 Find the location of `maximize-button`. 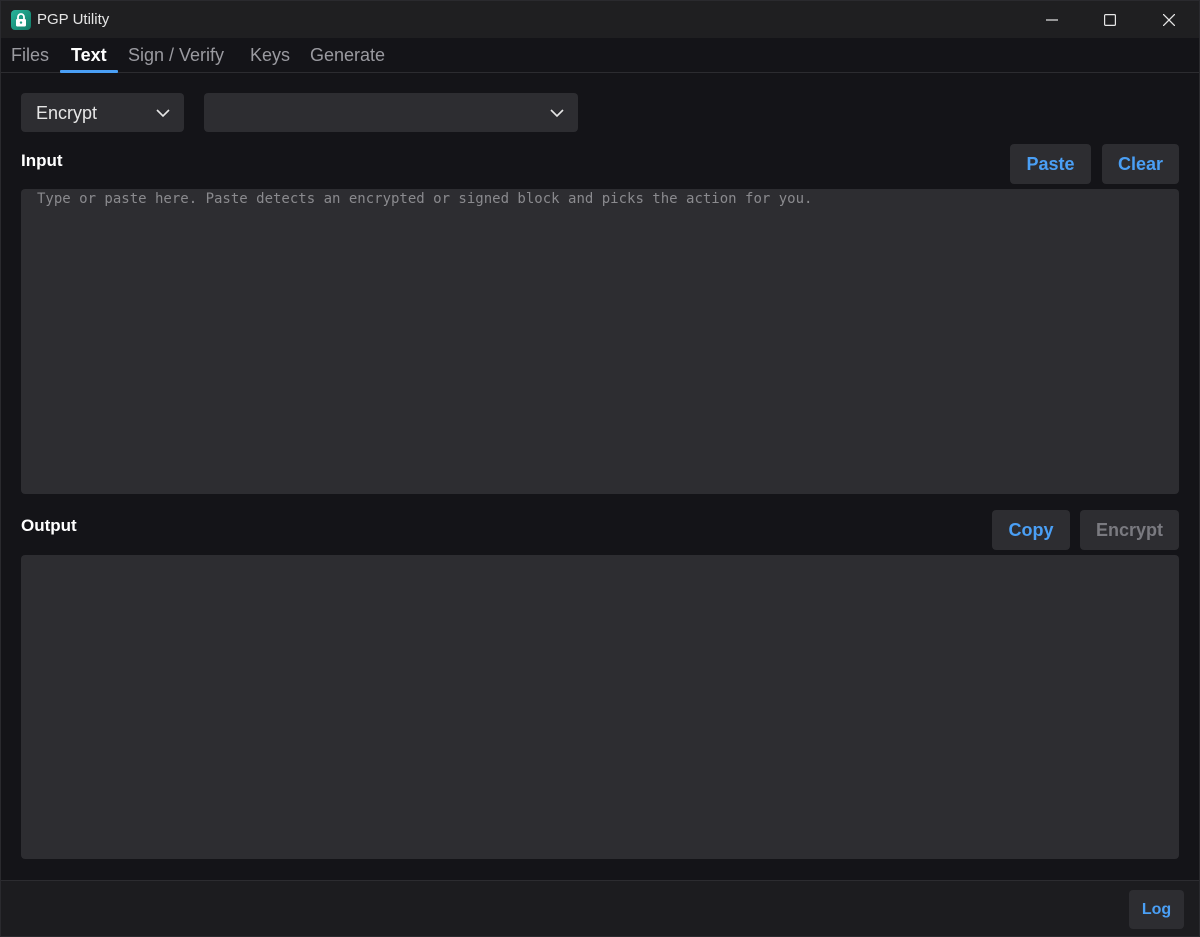

maximize-button is located at coordinates (1110, 19).